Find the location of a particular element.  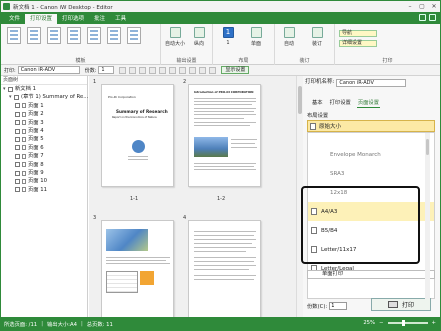

detail-settings-button: 详细设置 is located at coordinates (358, 43).